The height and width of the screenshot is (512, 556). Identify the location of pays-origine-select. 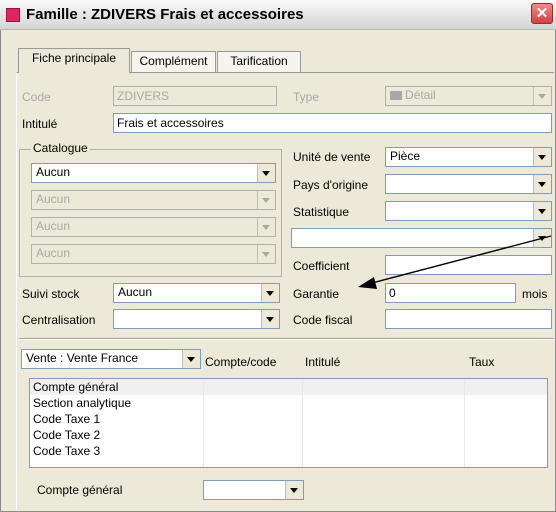
(468, 184).